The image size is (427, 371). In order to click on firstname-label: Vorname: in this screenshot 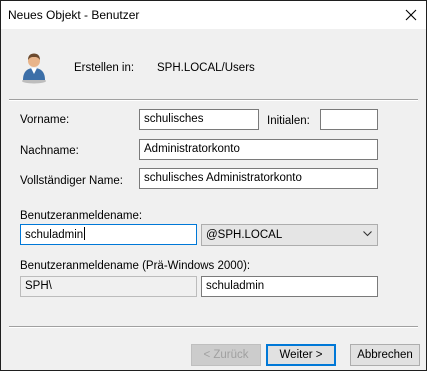, I will do `click(45, 120)`.